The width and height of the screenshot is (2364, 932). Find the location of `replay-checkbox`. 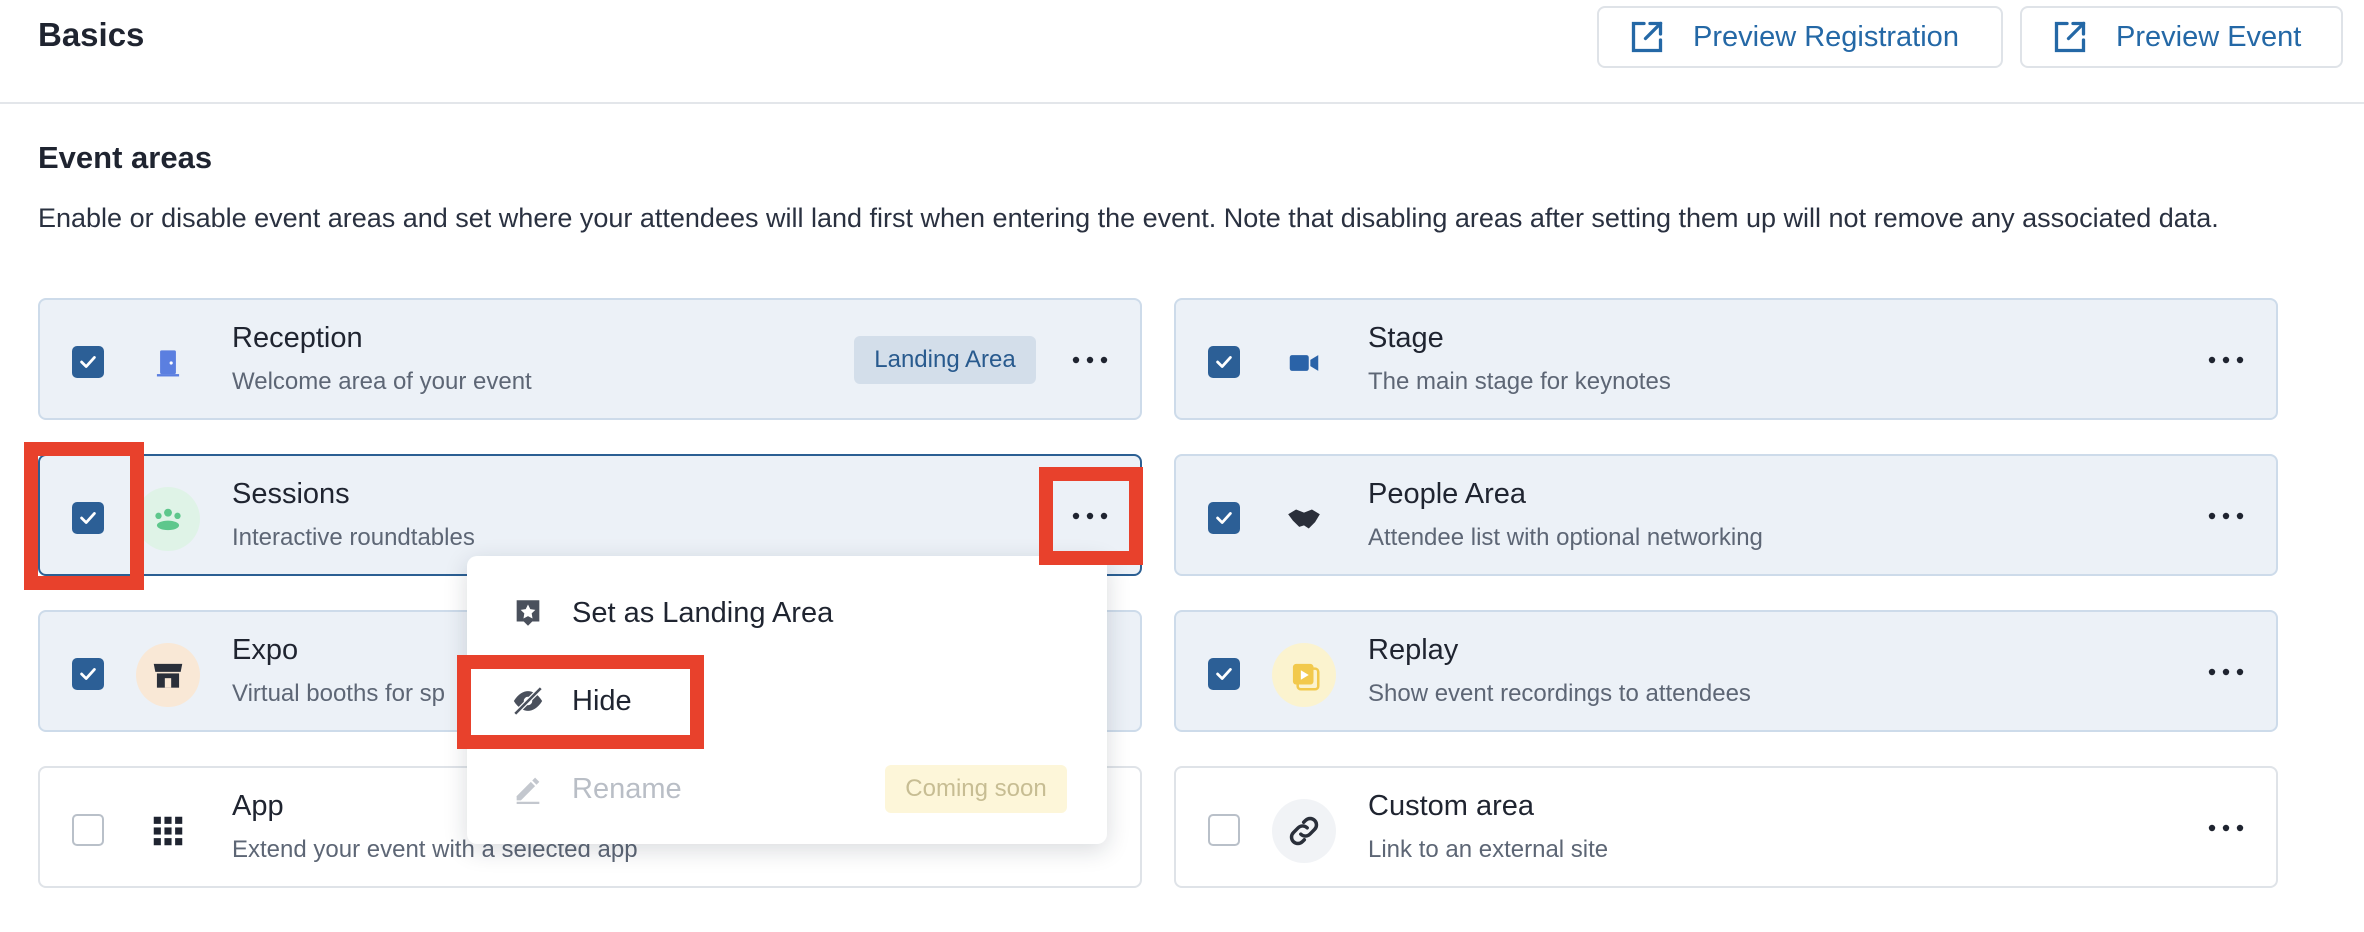

replay-checkbox is located at coordinates (1224, 674).